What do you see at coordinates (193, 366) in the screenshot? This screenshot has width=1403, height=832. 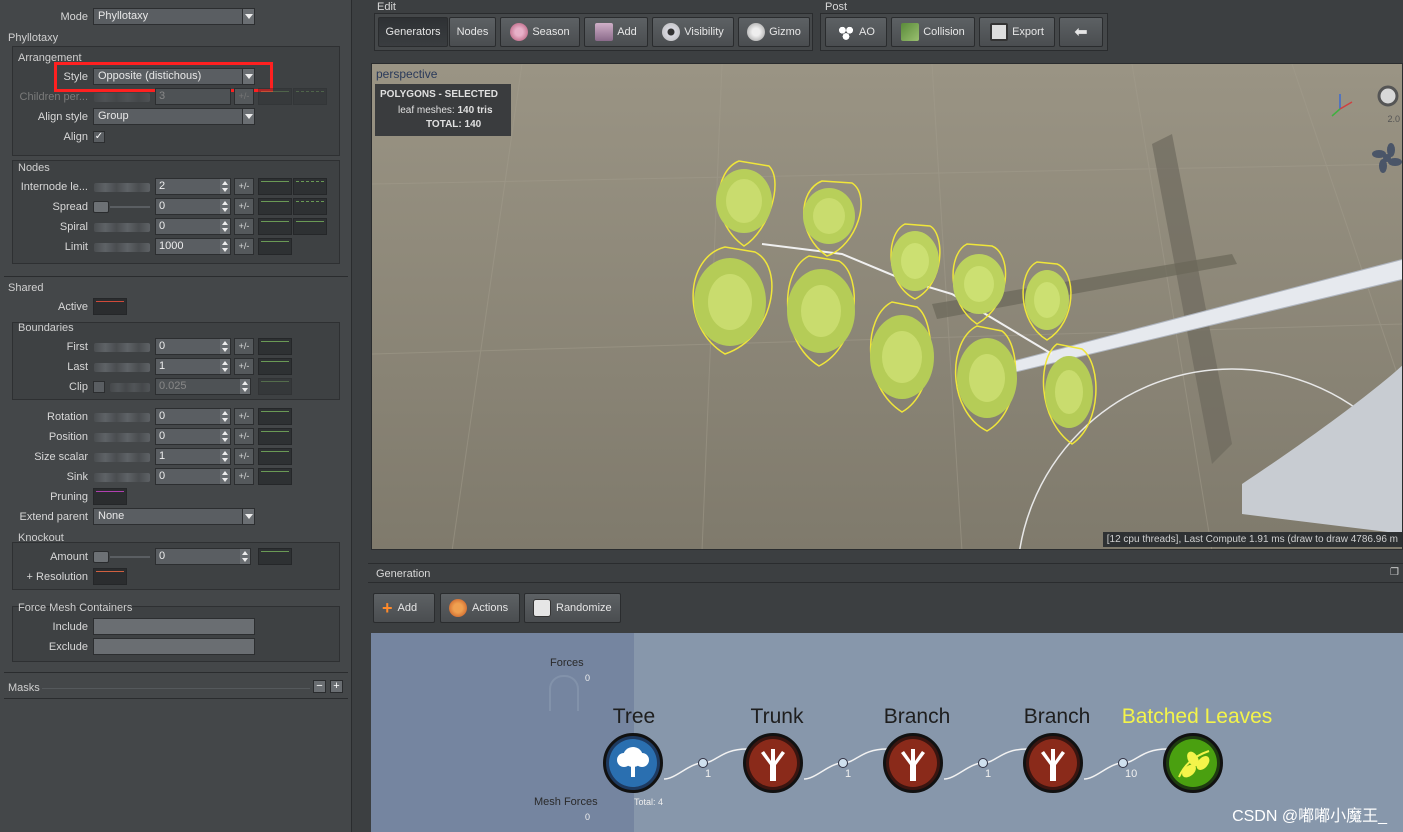 I see `last-spinbox: 1` at bounding box center [193, 366].